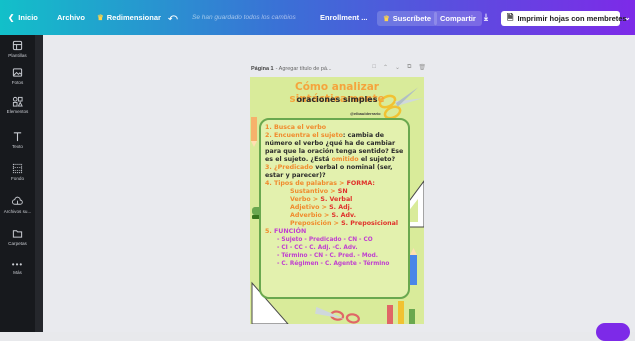 Image resolution: width=635 pixels, height=341 pixels. Describe the element at coordinates (316, 223) in the screenshot. I see `form-word: Preposición >` at that location.